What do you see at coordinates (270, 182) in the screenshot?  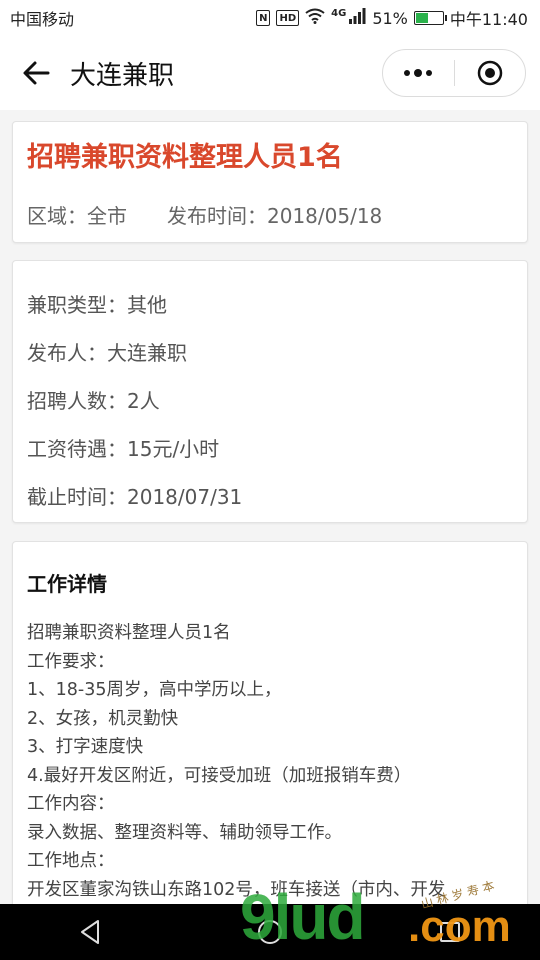 I see `job-header-card: 招聘兼职资料整理人员1名 区域：全市 发布时间：2018/05/18` at bounding box center [270, 182].